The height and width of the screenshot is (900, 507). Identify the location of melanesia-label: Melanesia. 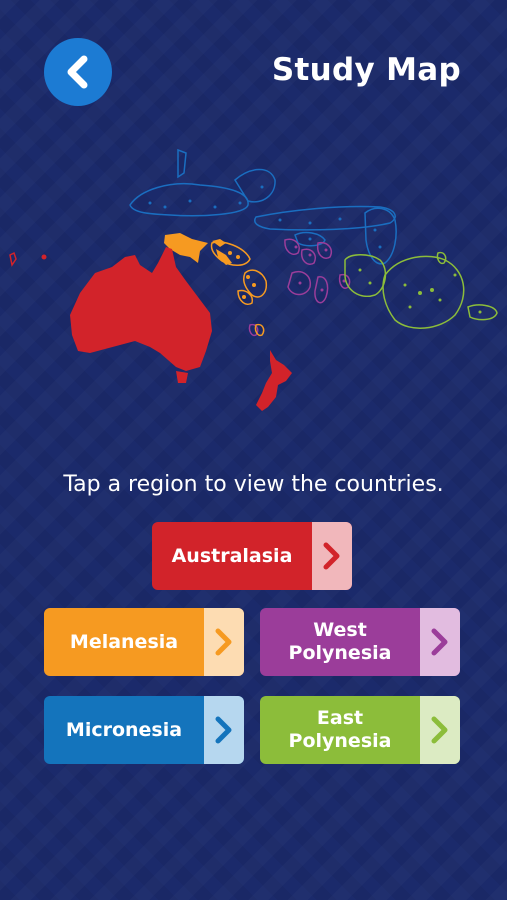
(124, 641).